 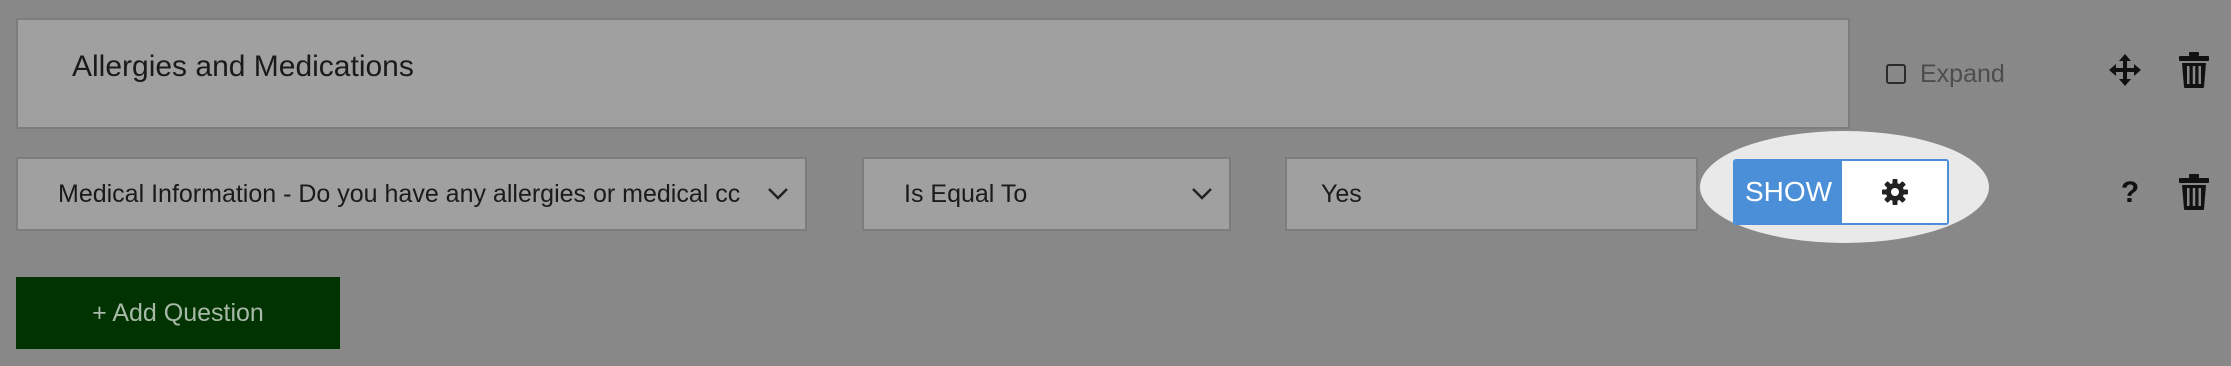 I want to click on operator-select-value: Is Equal To, so click(x=966, y=193).